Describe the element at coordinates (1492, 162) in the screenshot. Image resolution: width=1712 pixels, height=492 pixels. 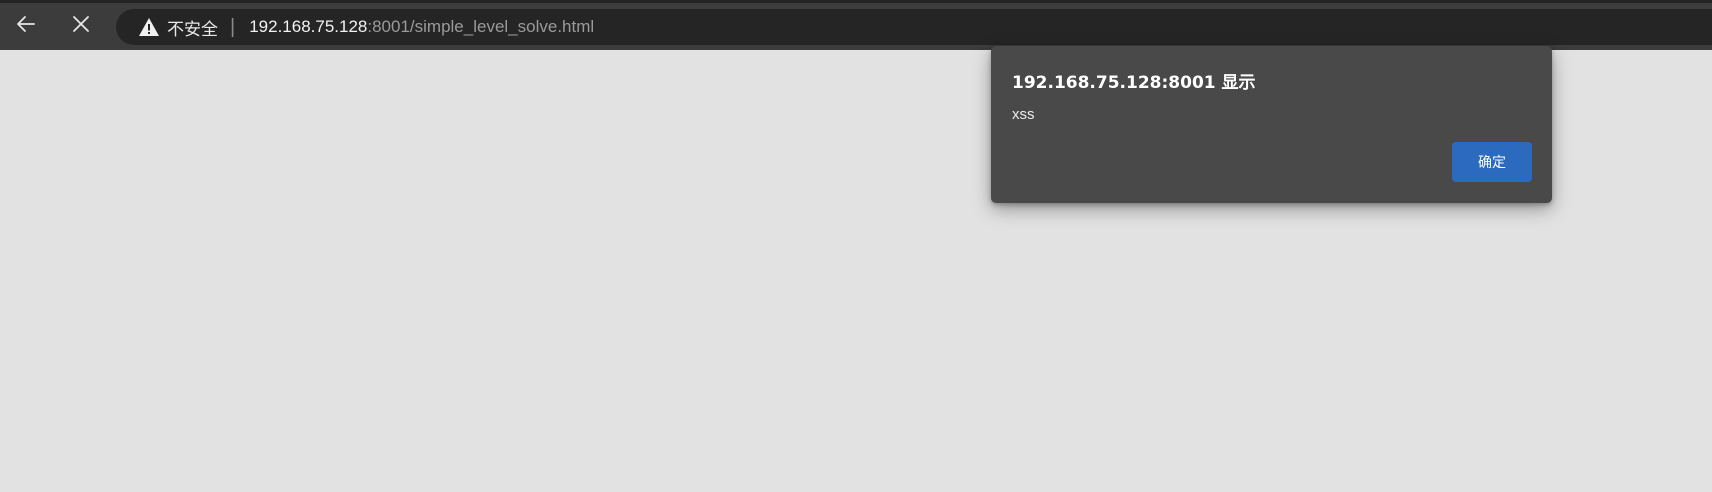
I see `ok-button: 确定` at that location.